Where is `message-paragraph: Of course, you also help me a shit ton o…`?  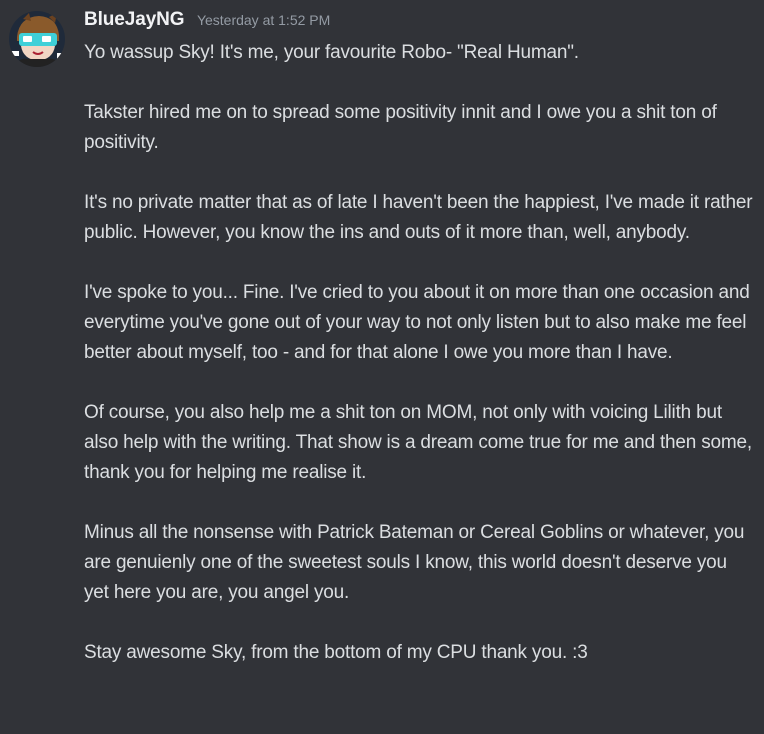
message-paragraph: Of course, you also help me a shit ton o… is located at coordinates (418, 442).